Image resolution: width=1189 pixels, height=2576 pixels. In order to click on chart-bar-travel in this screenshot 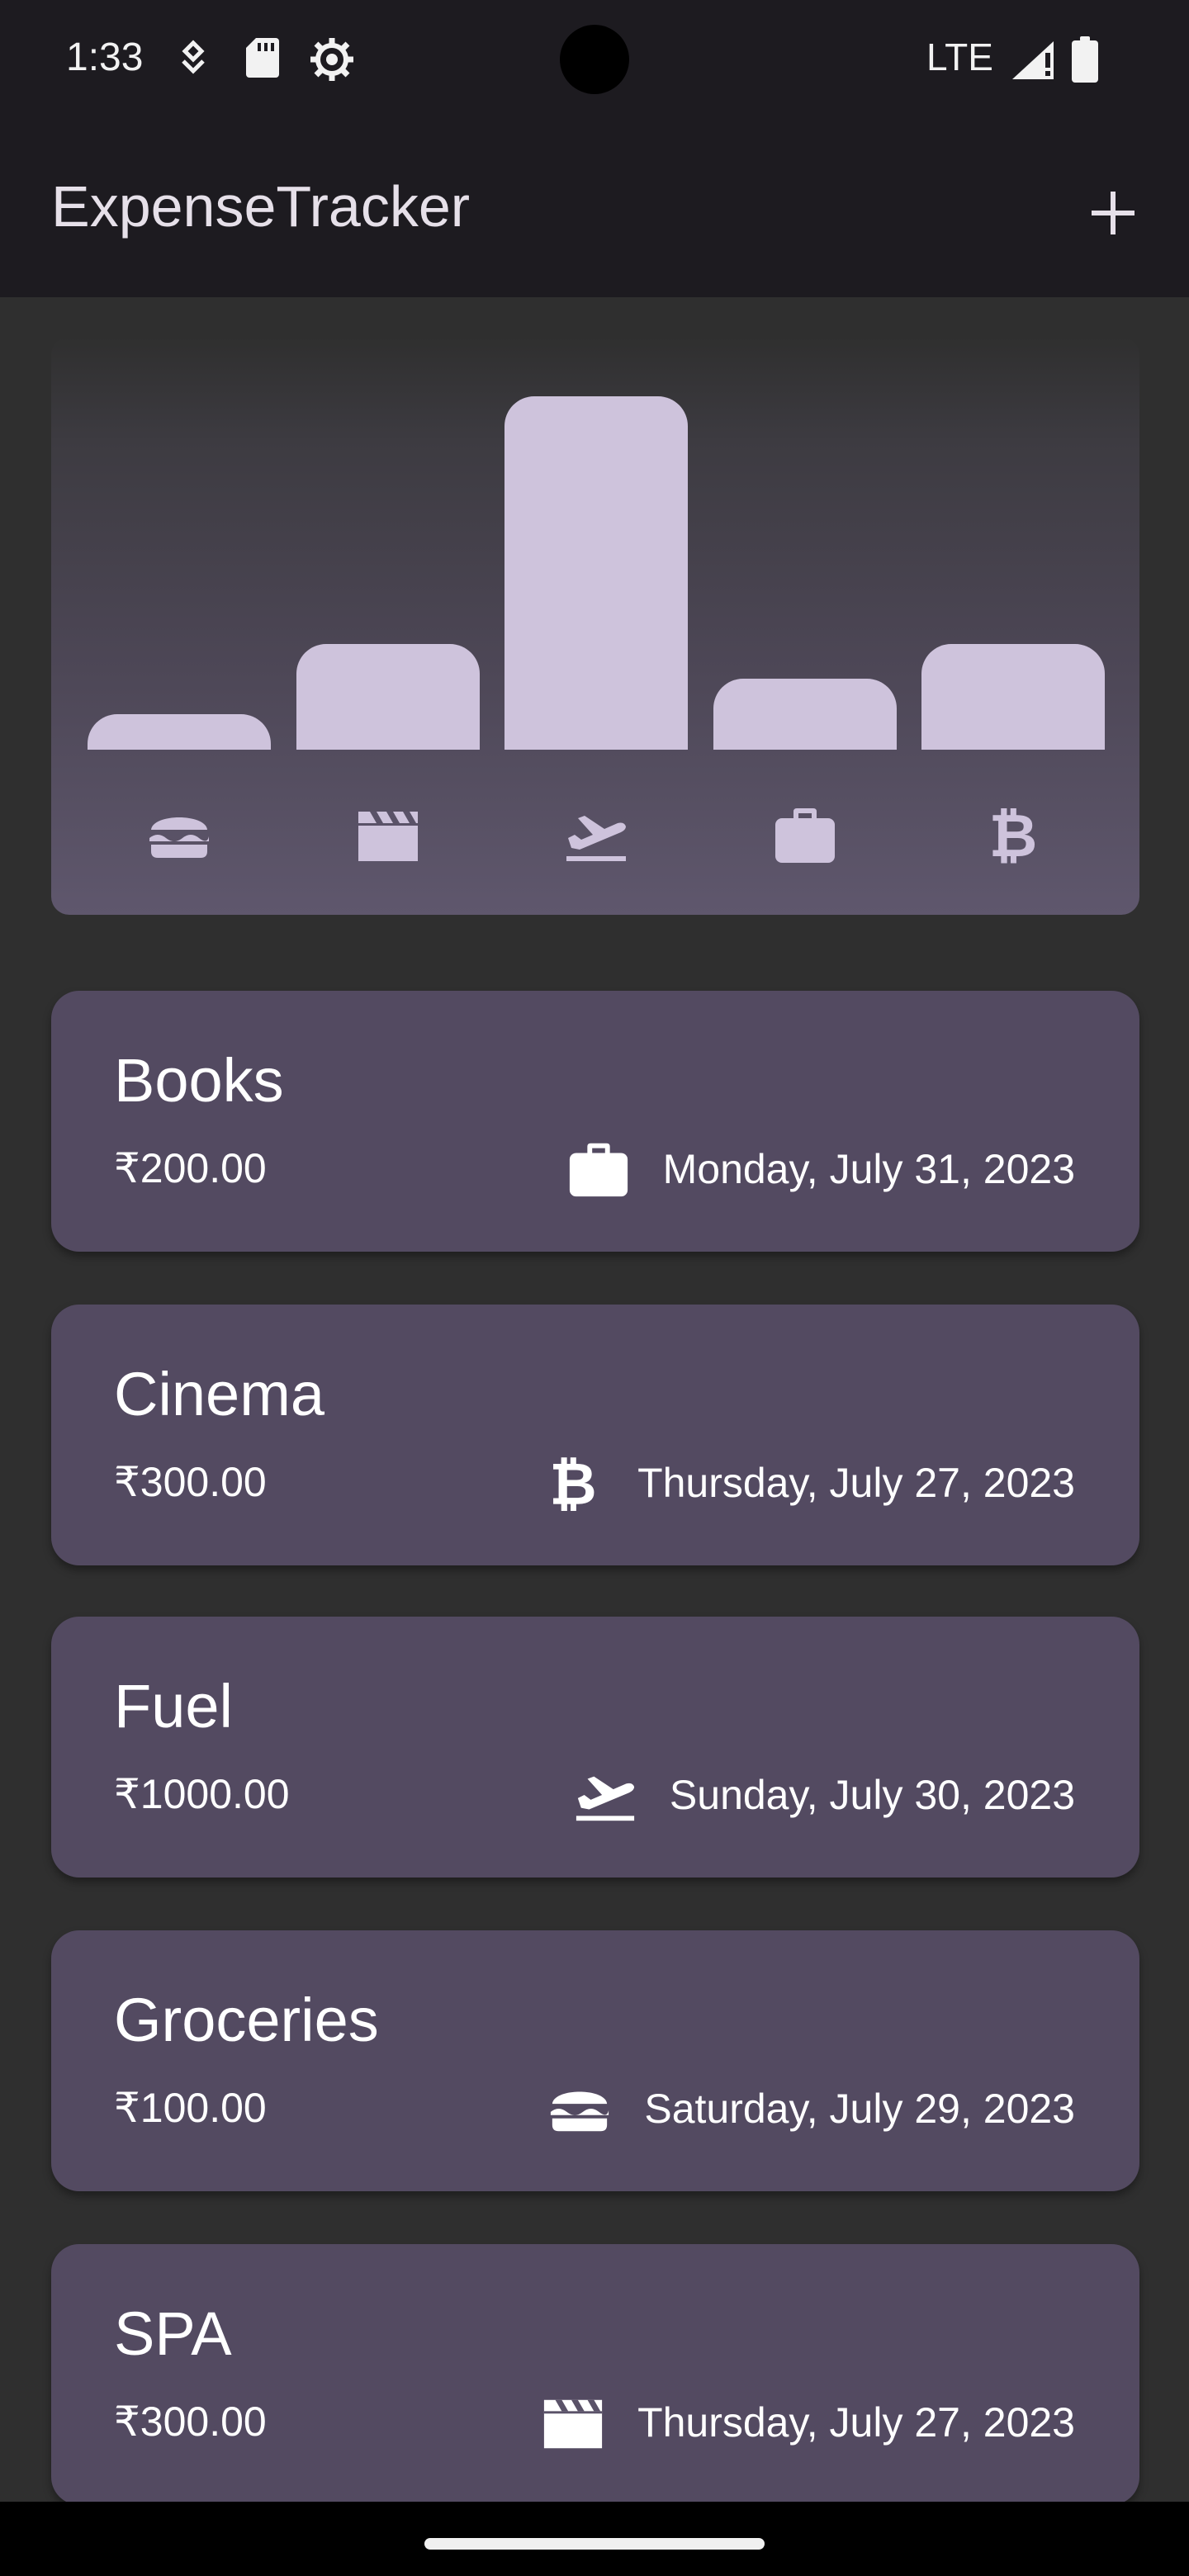, I will do `click(596, 573)`.